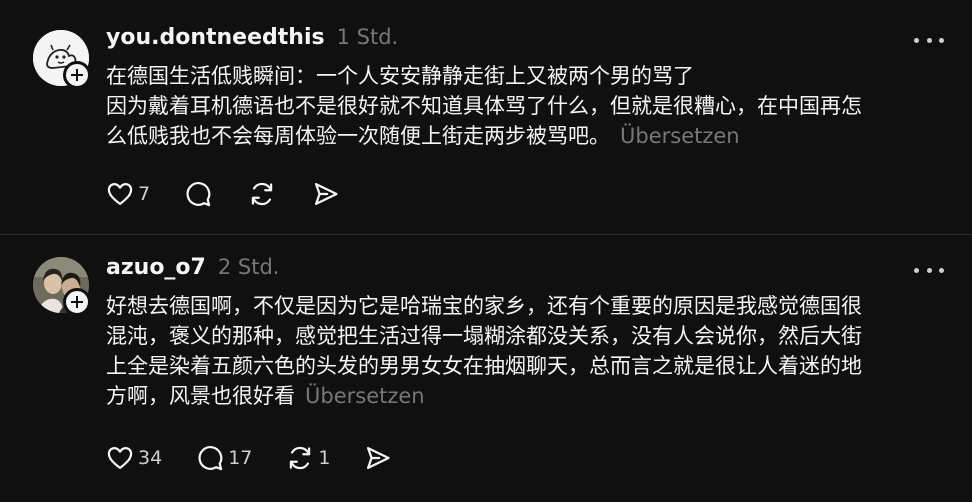 This screenshot has width=972, height=502. Describe the element at coordinates (156, 267) in the screenshot. I see `username: azuo_o7` at that location.